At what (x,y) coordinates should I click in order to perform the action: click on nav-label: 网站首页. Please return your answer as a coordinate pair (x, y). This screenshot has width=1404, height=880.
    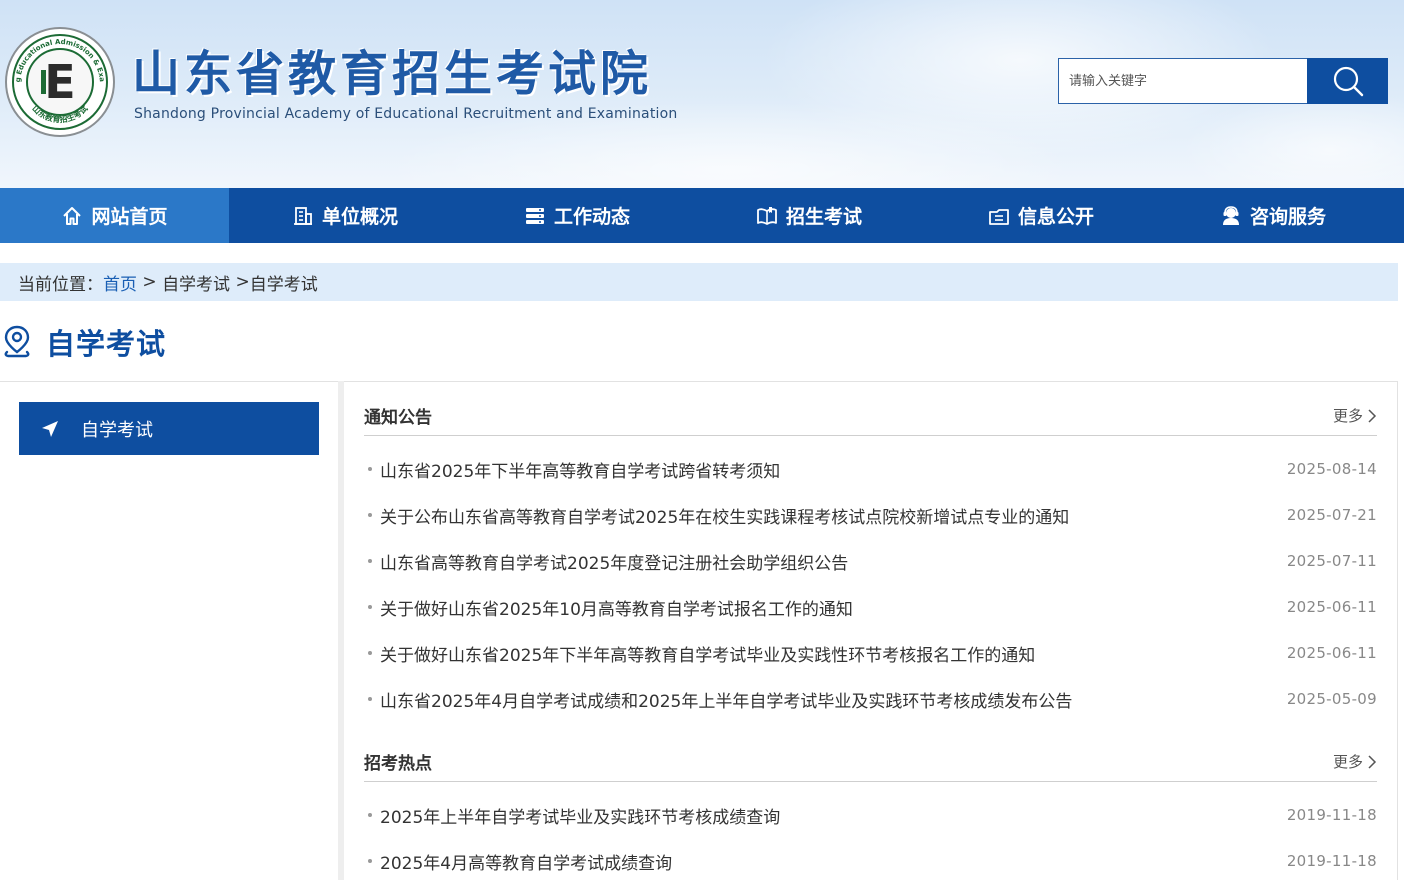
    Looking at the image, I should click on (129, 217).